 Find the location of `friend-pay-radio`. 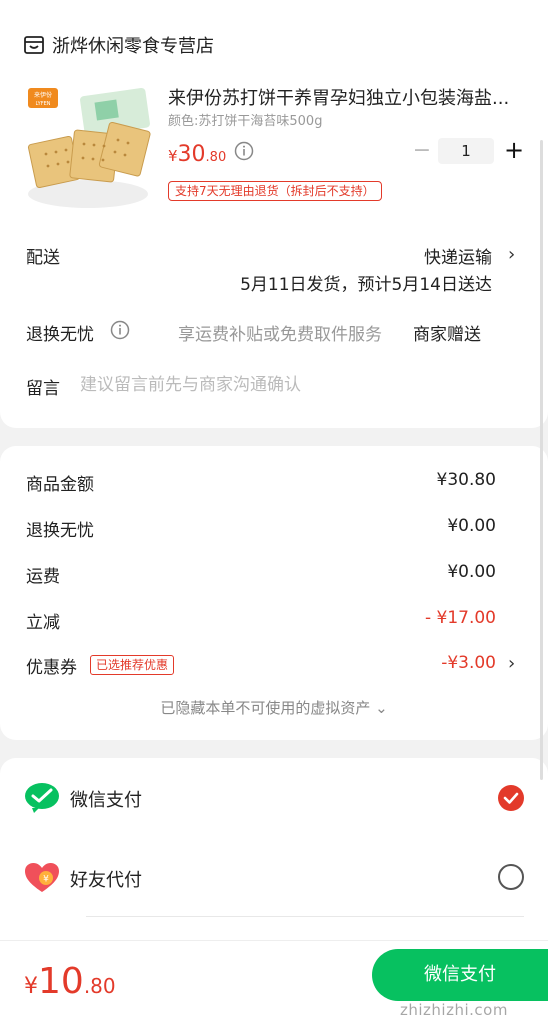

friend-pay-radio is located at coordinates (511, 877).